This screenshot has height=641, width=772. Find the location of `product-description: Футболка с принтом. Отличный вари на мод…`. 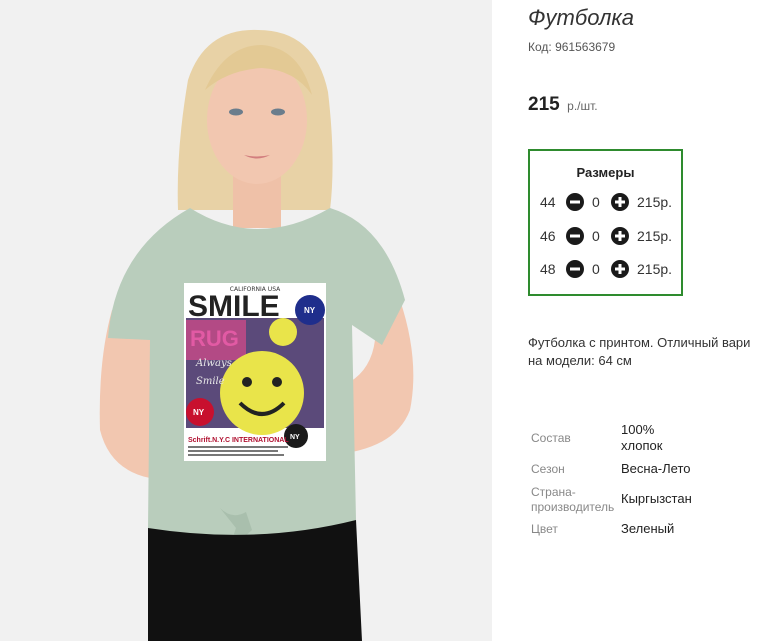

product-description: Футболка с принтом. Отличный вари на мод… is located at coordinates (650, 352).